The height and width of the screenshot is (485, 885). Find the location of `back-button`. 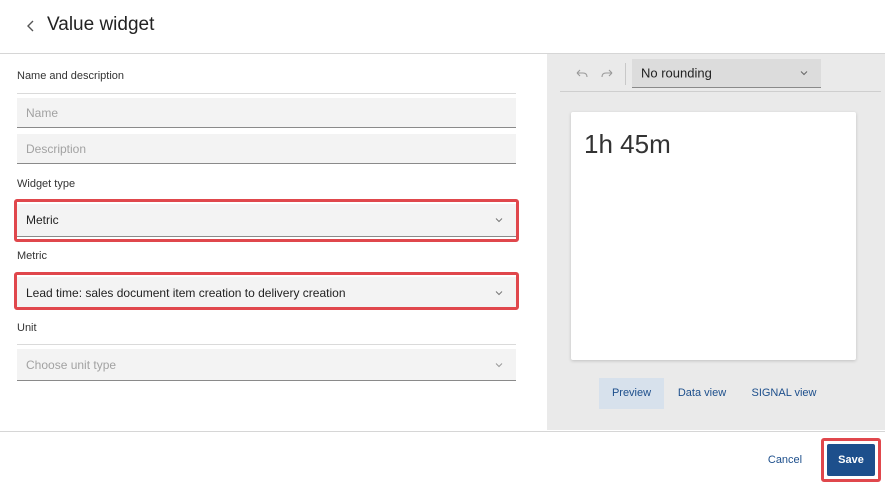

back-button is located at coordinates (32, 26).